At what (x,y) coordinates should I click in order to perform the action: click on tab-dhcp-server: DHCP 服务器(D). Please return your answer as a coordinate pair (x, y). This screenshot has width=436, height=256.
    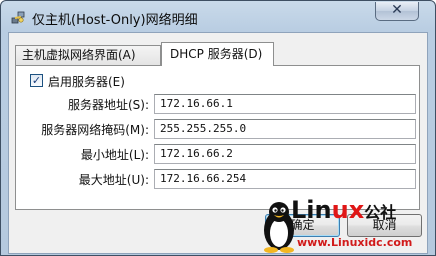
    Looking at the image, I should click on (217, 54).